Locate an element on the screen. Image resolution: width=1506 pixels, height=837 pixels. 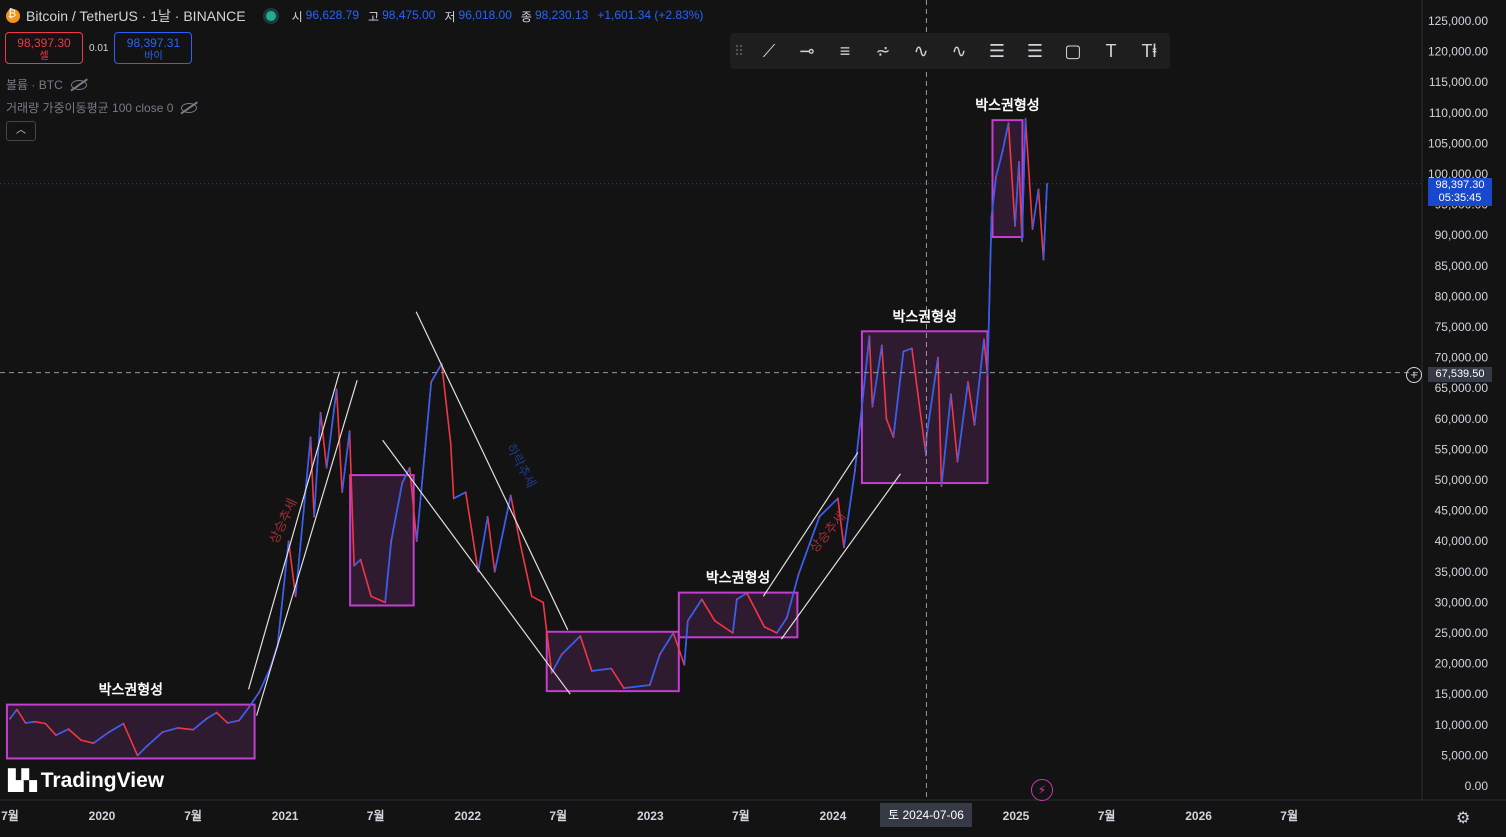
elliott-wave-12345-icon: ∿ is located at coordinates (921, 51).